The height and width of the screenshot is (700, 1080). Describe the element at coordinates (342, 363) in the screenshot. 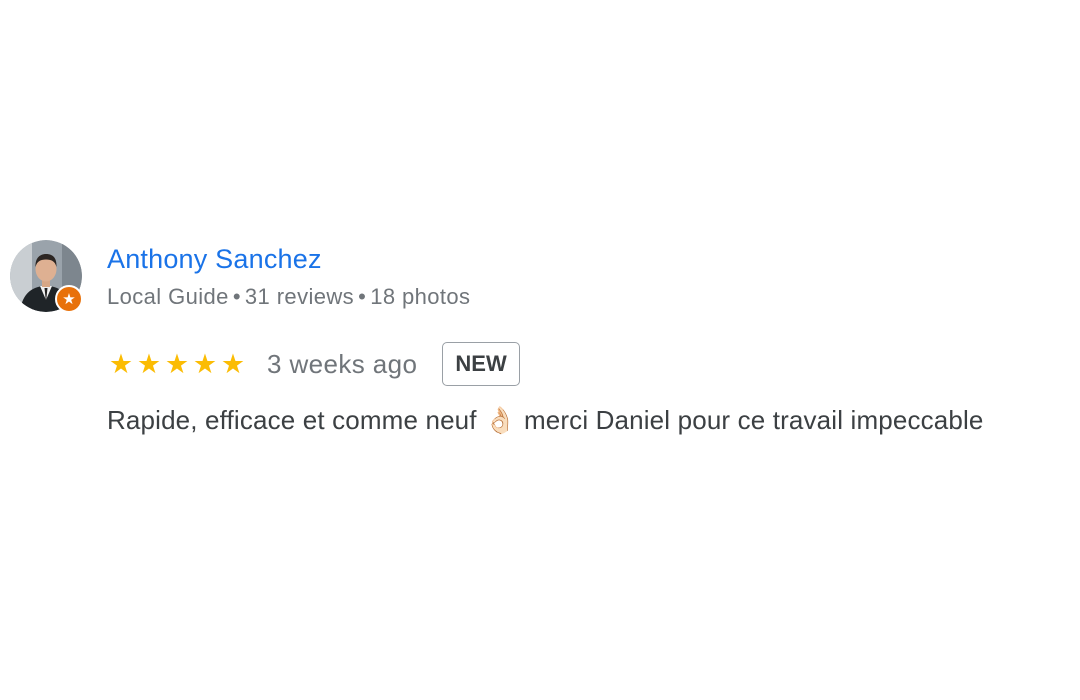

I see `review-time: 3 weeks ago` at that location.